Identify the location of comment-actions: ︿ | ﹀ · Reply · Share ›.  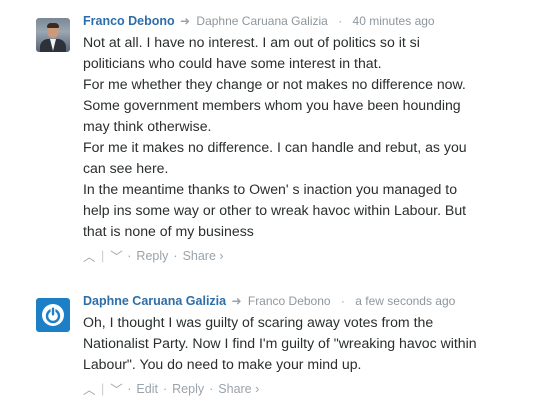
(308, 255).